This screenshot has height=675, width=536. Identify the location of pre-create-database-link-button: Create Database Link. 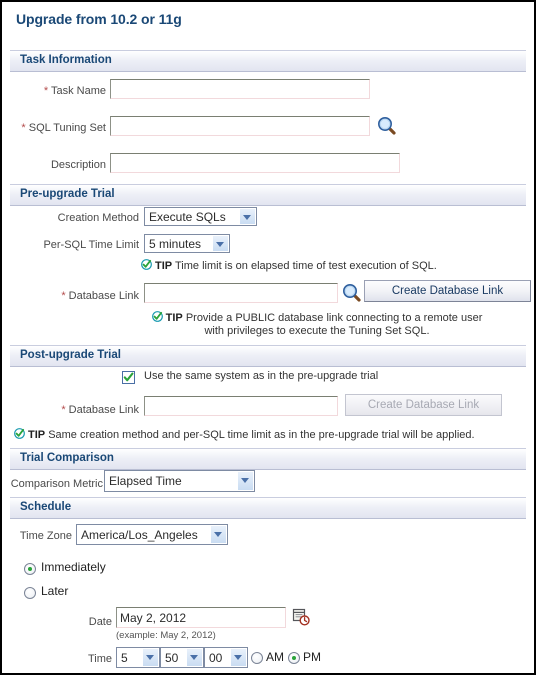
(447, 291).